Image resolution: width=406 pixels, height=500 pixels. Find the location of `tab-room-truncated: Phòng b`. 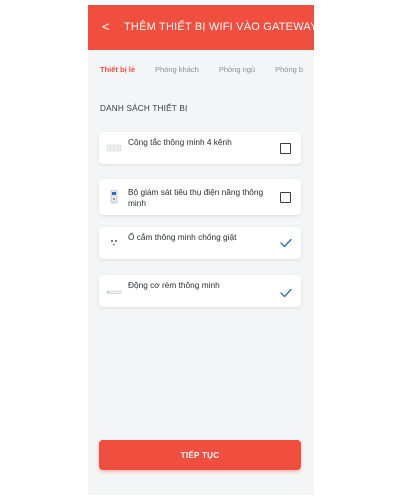

tab-room-truncated: Phòng b is located at coordinates (289, 69).